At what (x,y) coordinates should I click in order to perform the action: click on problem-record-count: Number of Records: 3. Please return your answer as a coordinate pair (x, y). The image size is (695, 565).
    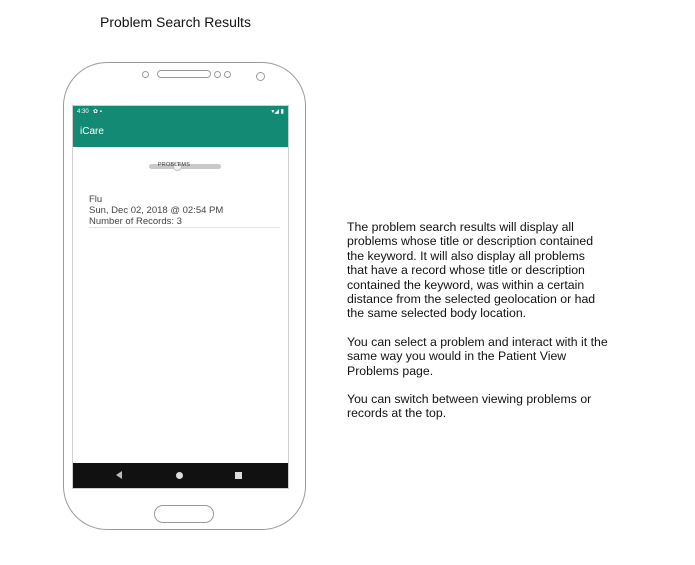
    Looking at the image, I should click on (135, 221).